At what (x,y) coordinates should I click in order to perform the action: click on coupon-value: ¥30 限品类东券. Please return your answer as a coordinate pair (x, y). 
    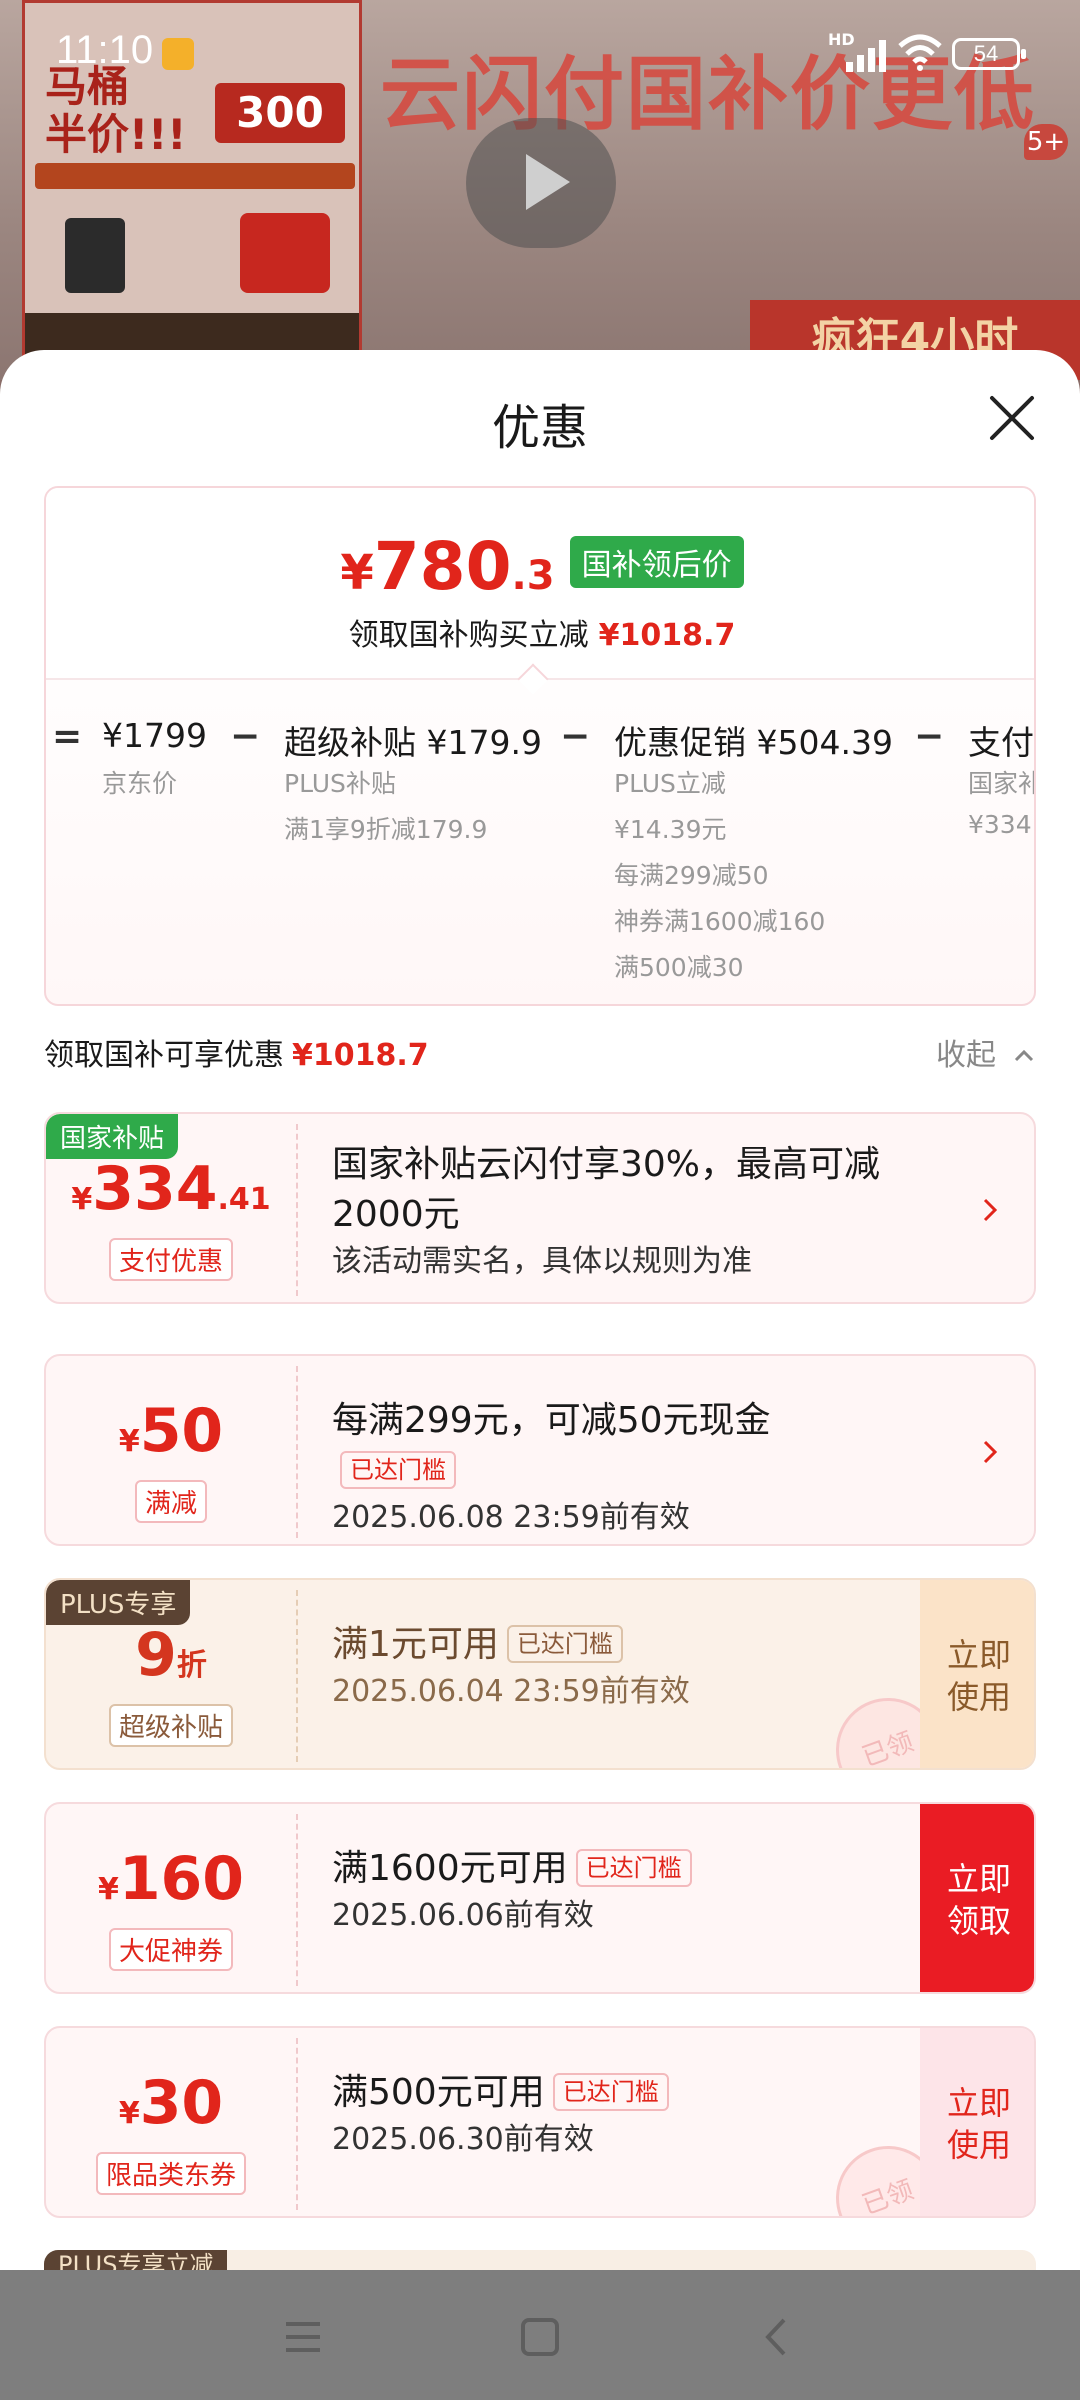
    Looking at the image, I should click on (171, 2122).